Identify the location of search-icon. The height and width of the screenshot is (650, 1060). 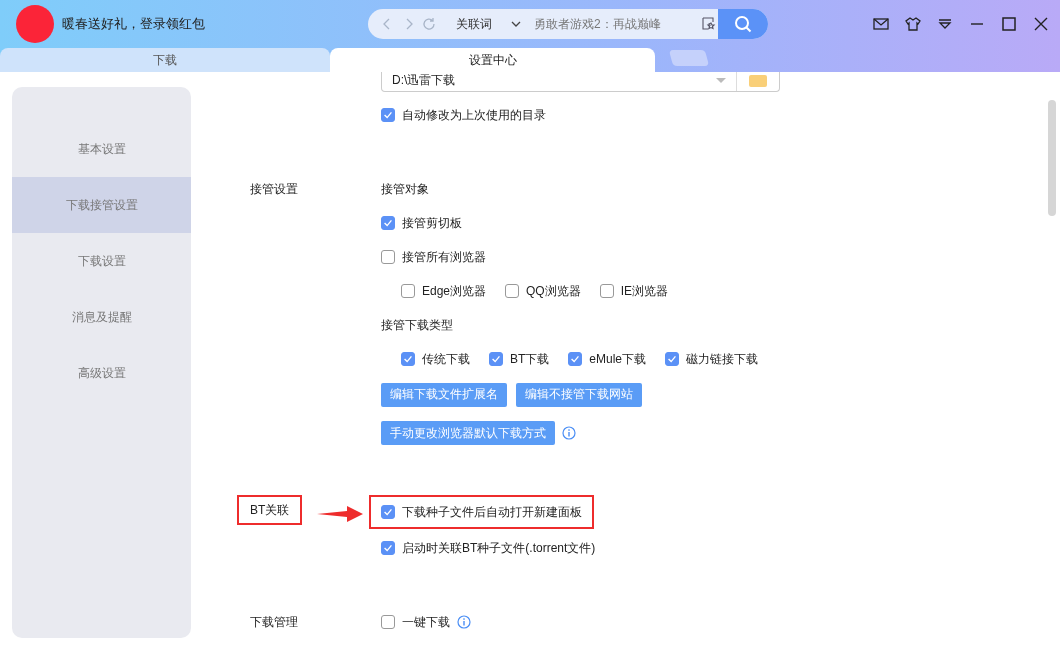
(743, 24).